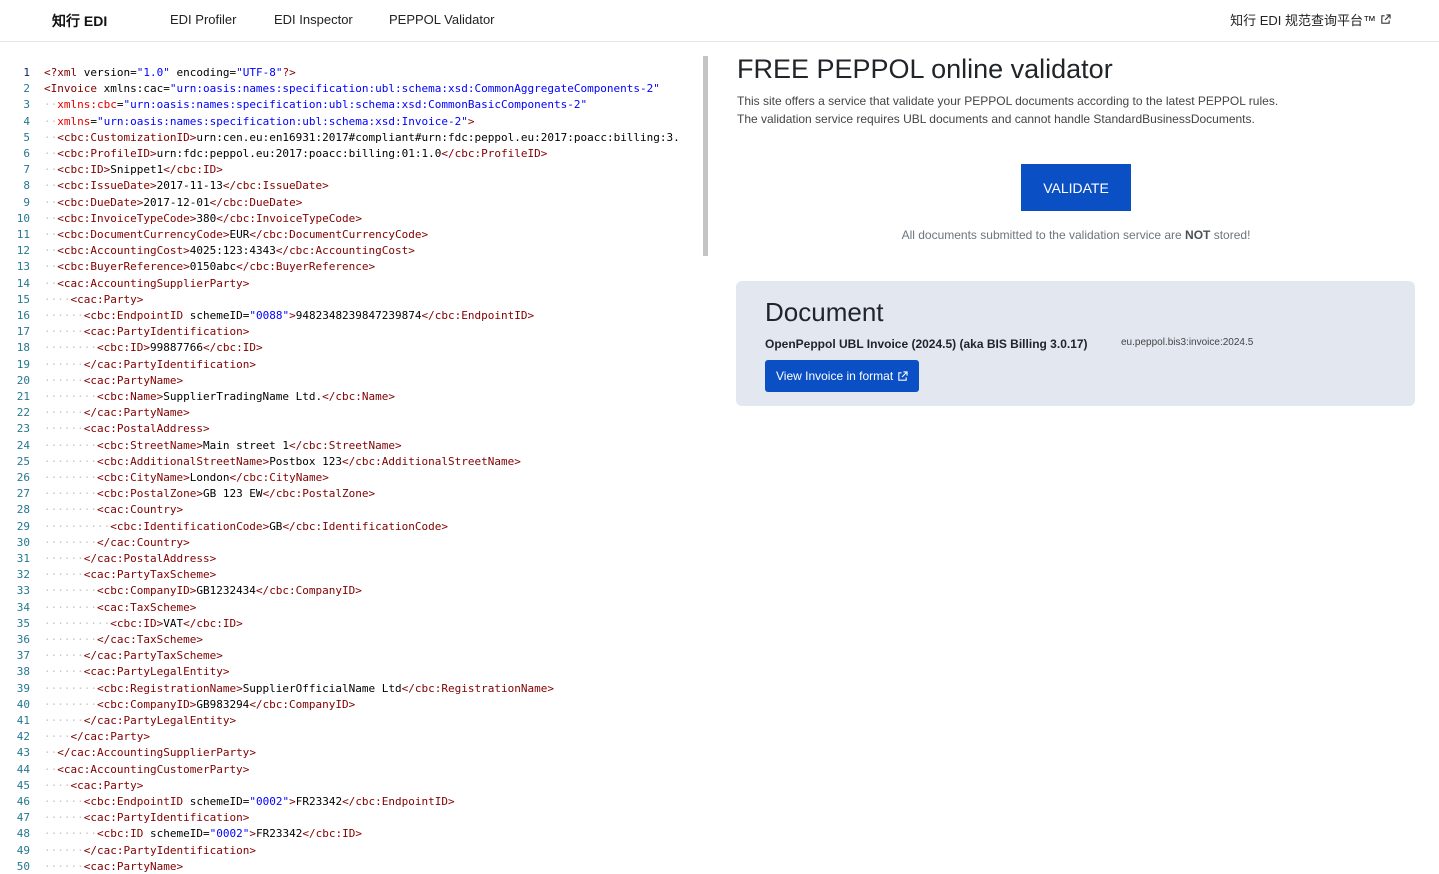 Image resolution: width=1439 pixels, height=874 pixels. What do you see at coordinates (354, 170) in the screenshot?
I see `code-line: 7 ··<cbc:ID>Snippet1</cbc:ID>` at bounding box center [354, 170].